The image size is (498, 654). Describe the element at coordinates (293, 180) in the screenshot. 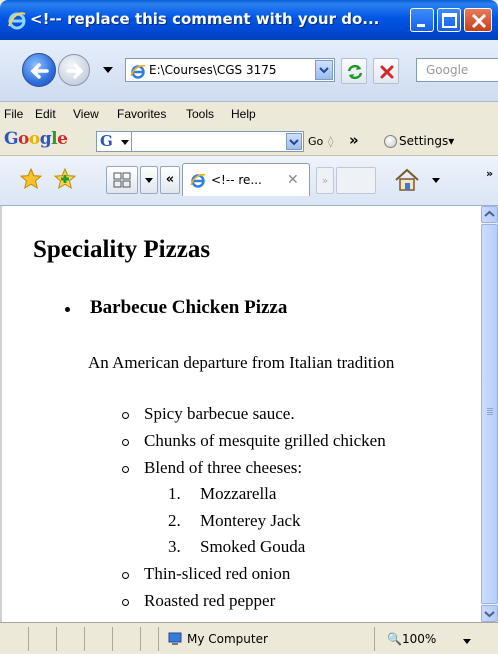

I see `close-tab-icon: ✕` at that location.